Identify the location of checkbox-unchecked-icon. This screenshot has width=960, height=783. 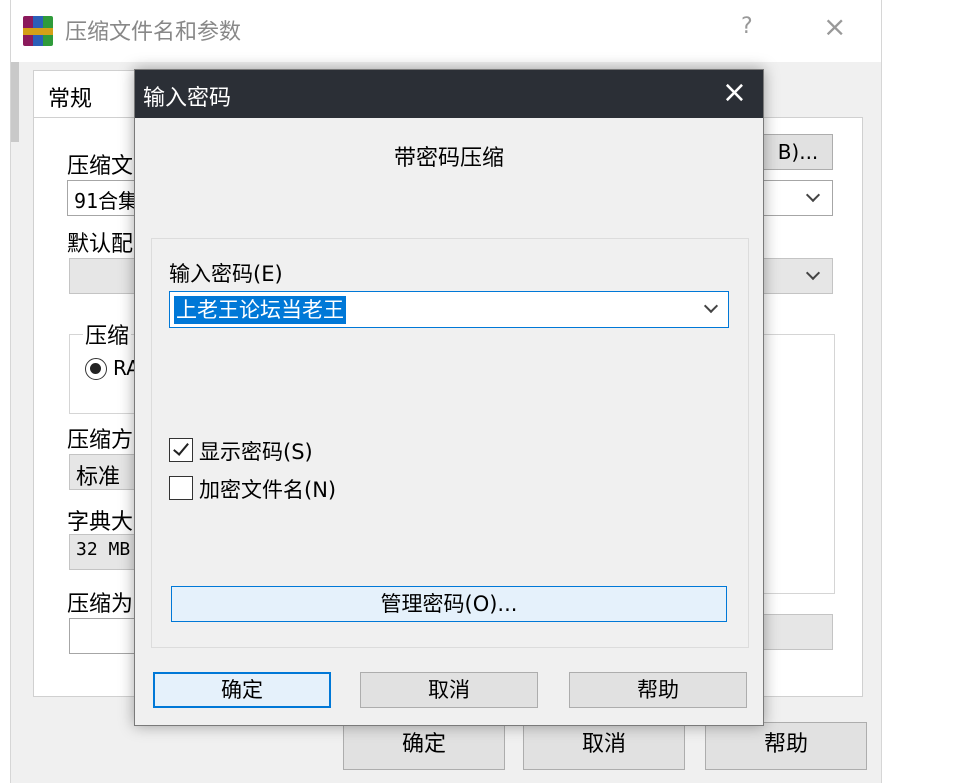
(181, 488).